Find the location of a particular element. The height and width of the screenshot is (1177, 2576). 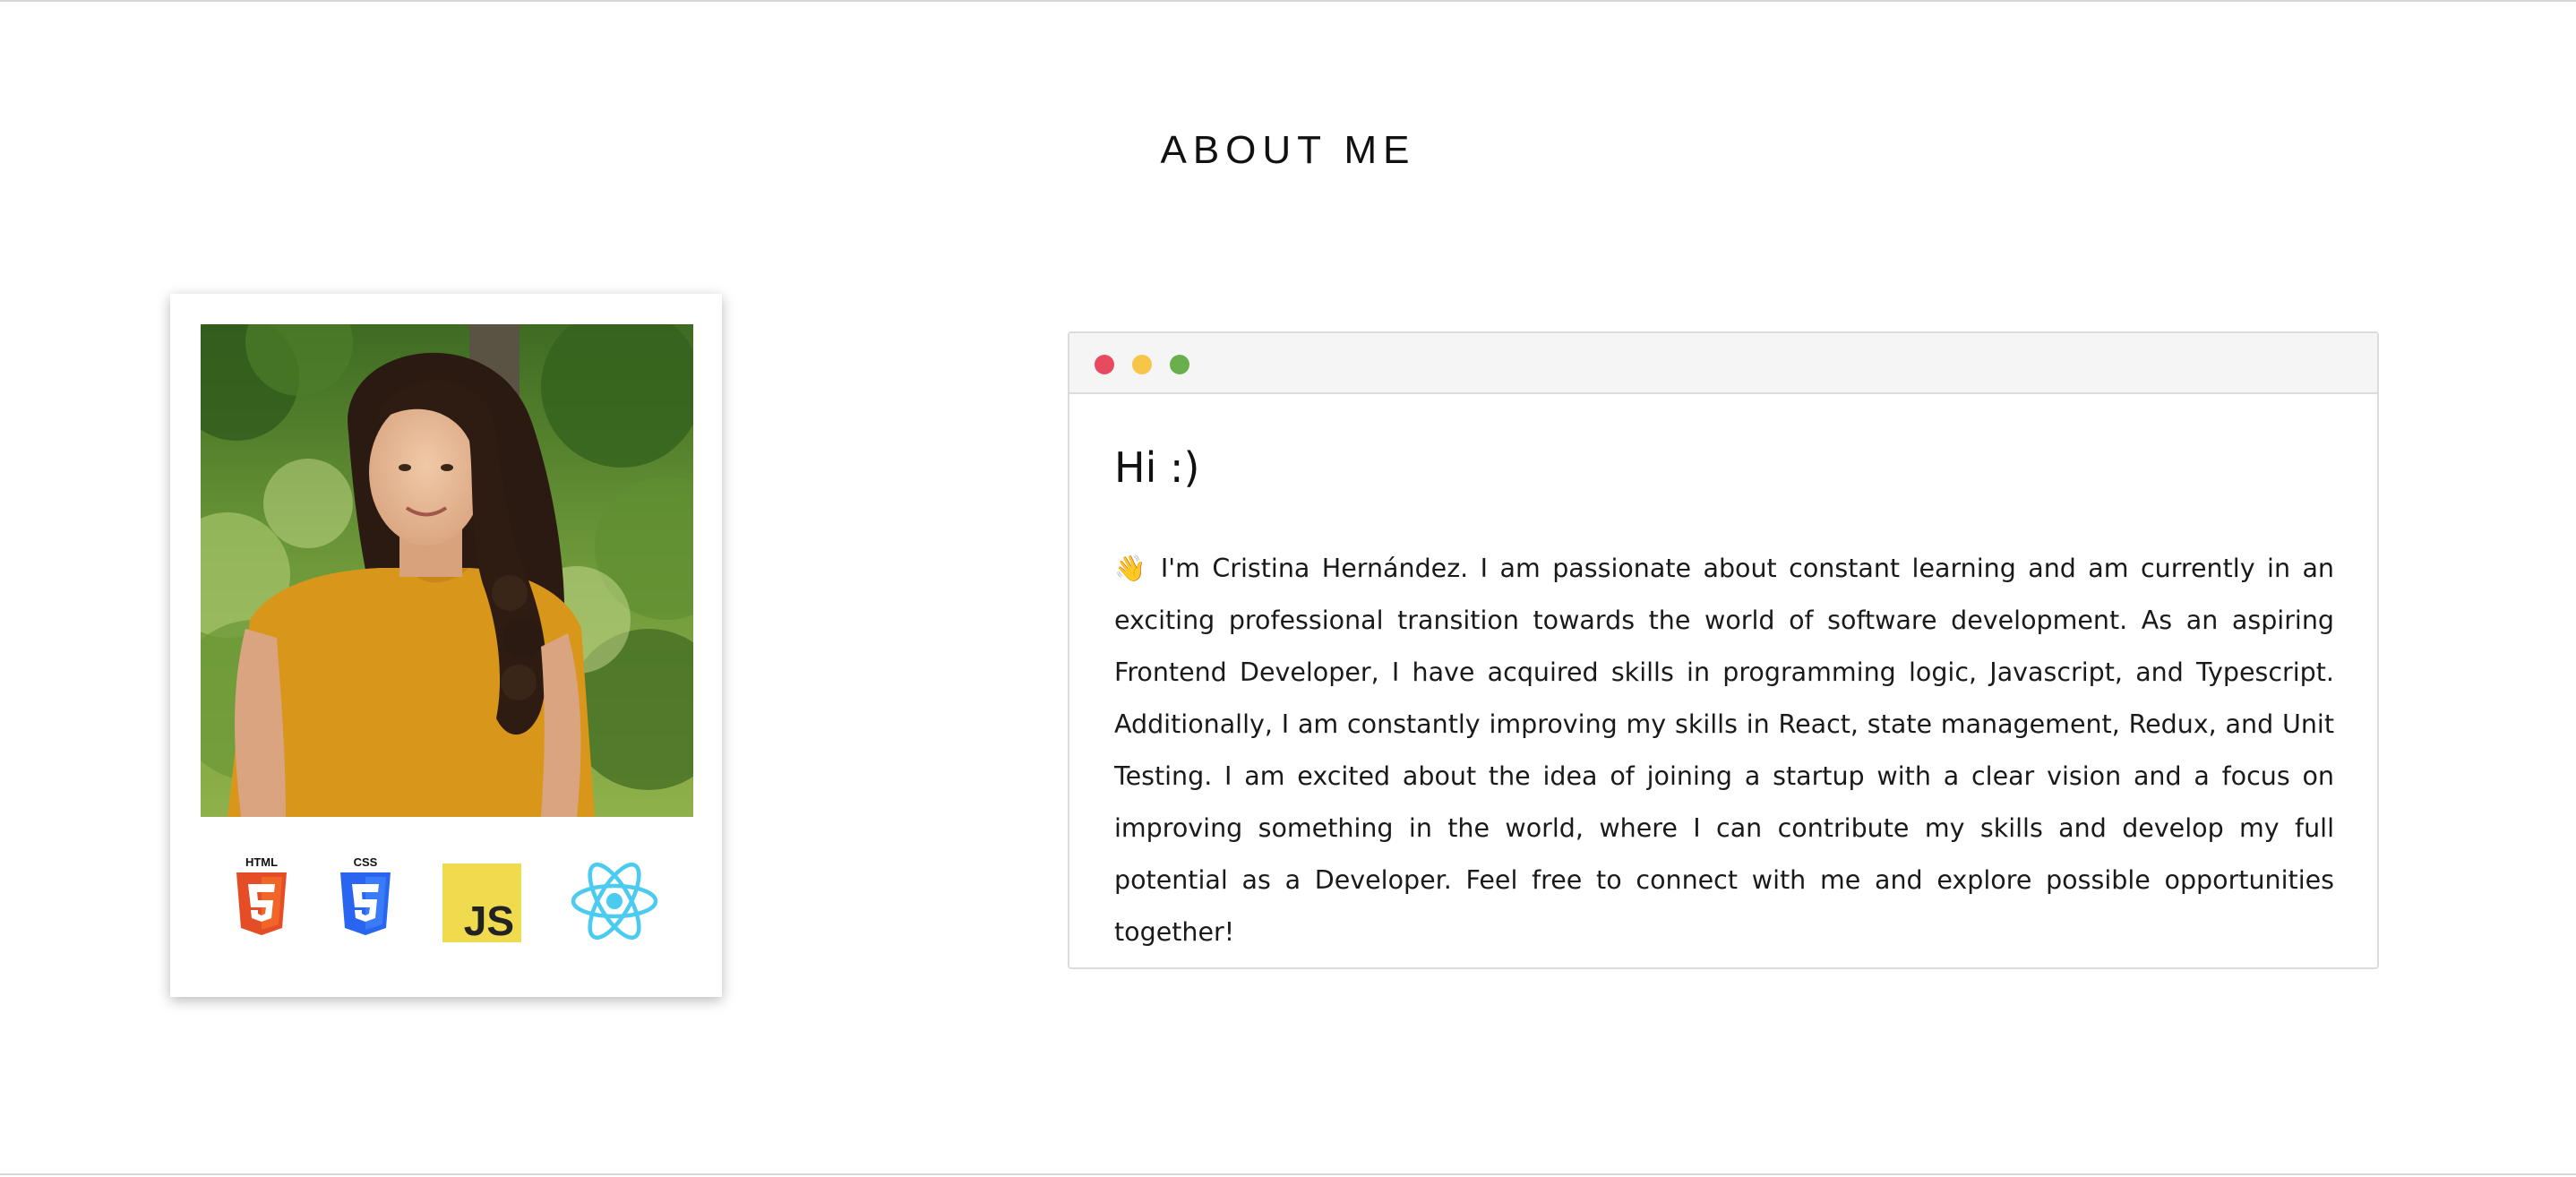

profile-card: HTML CSS JS is located at coordinates (446, 645).